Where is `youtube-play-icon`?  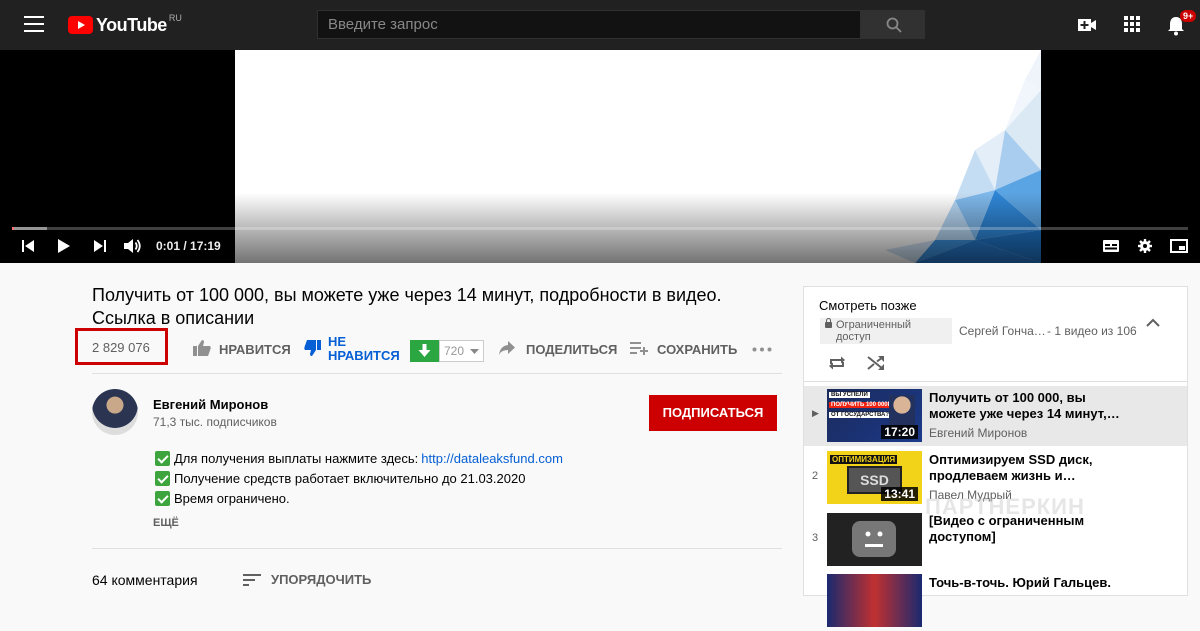 youtube-play-icon is located at coordinates (80, 25).